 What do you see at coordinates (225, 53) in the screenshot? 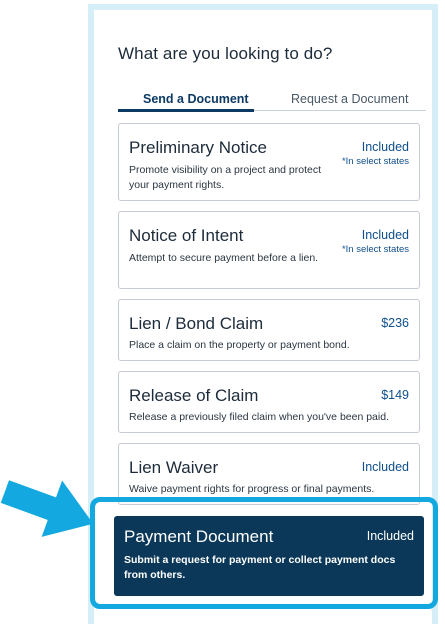
I see `page-title: What are you looking to do?` at bounding box center [225, 53].